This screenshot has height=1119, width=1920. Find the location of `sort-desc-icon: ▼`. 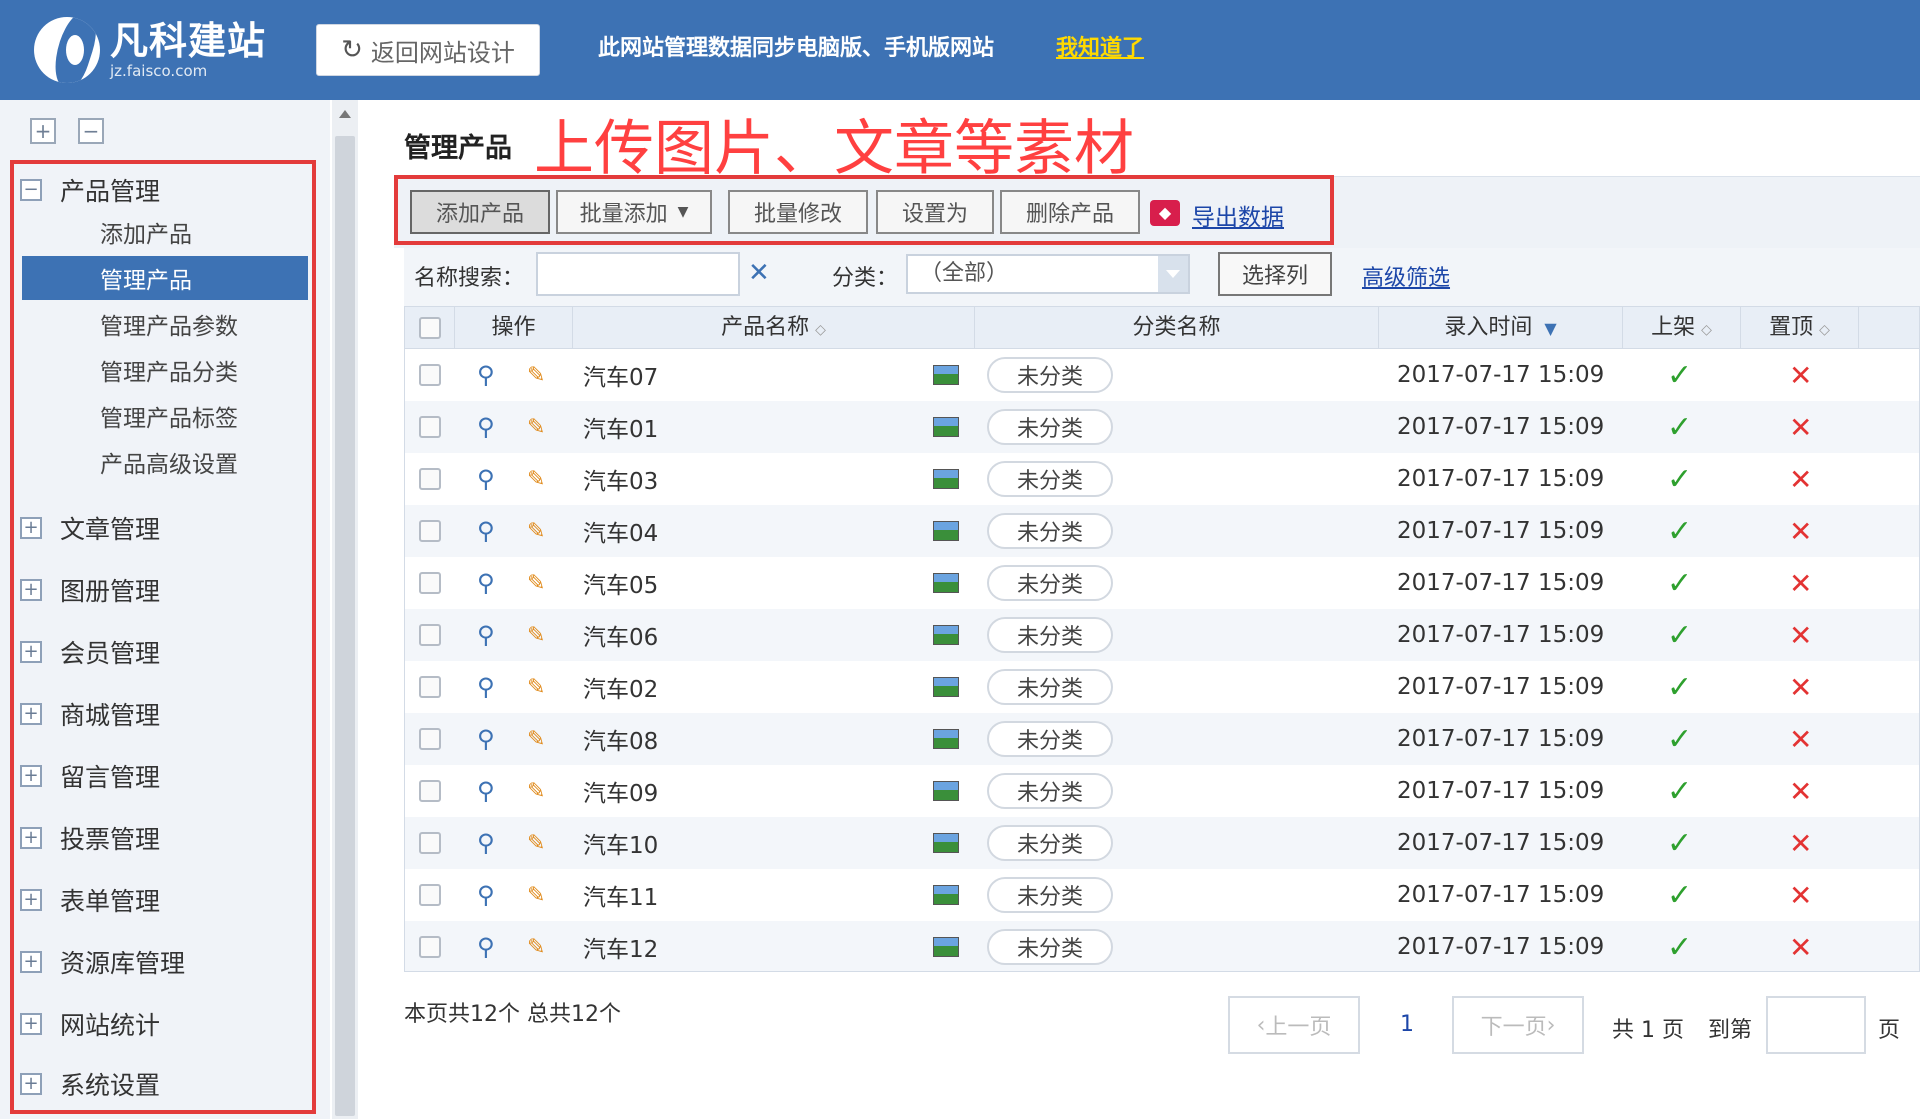

sort-desc-icon: ▼ is located at coordinates (1550, 328).